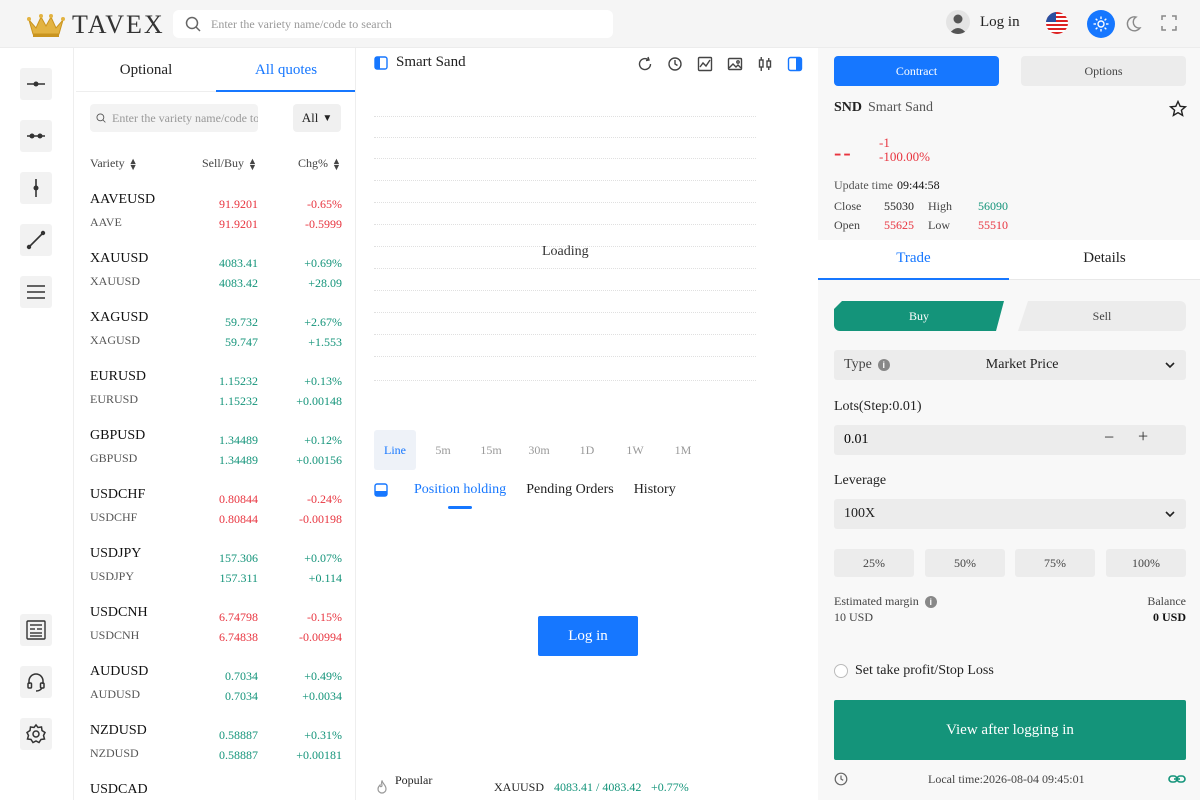 The width and height of the screenshot is (1200, 800). Describe the element at coordinates (317, 118) in the screenshot. I see `quotes-filter-select: All ▼` at that location.